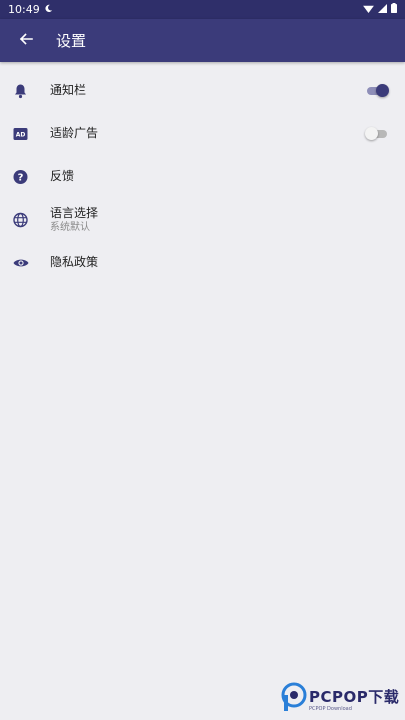 This screenshot has height=720, width=405. I want to click on setting-label: 通知栏, so click(68, 90).